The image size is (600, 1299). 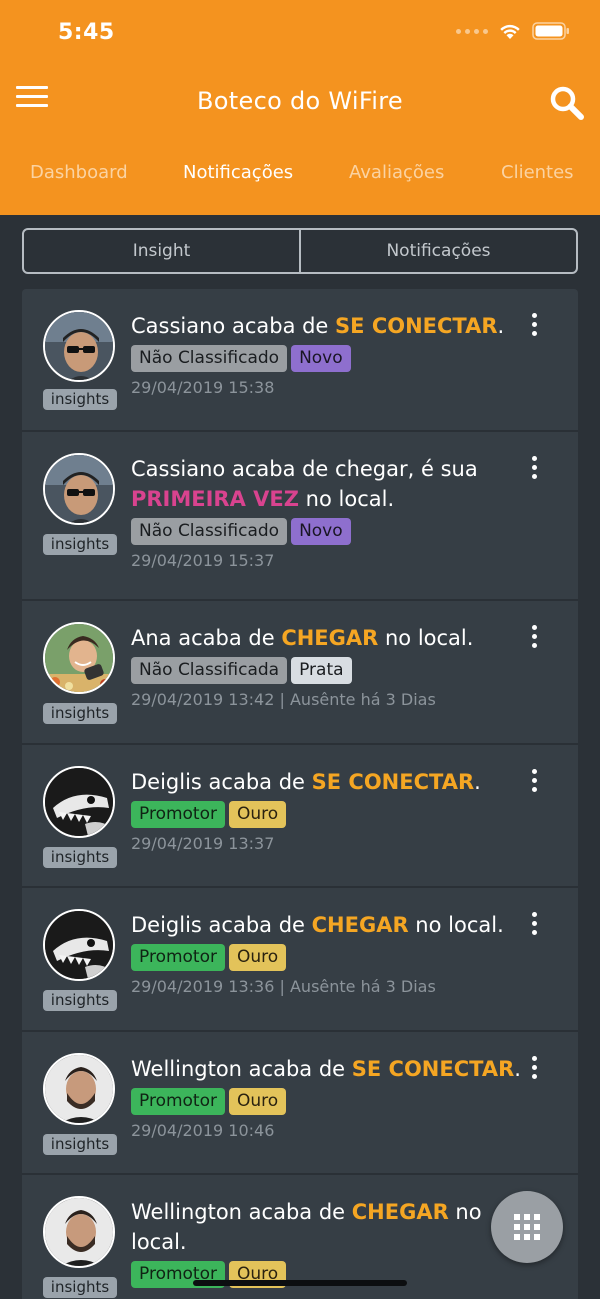 I want to click on status-badge: Não Classificada, so click(x=209, y=670).